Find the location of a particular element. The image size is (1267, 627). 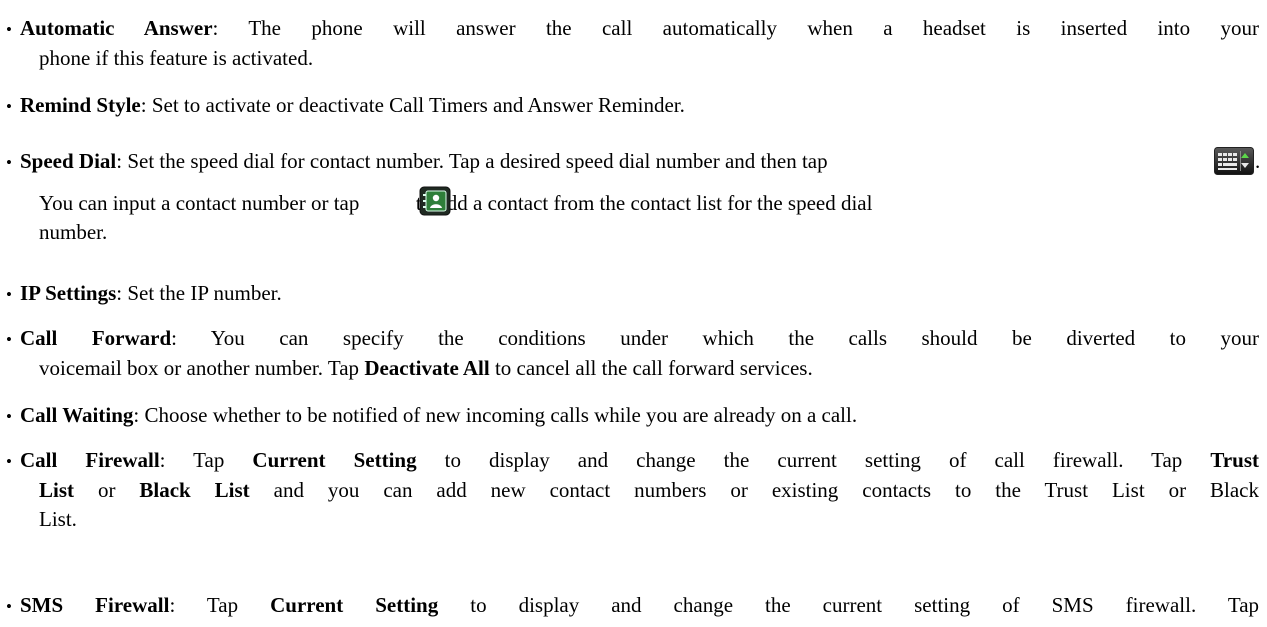

term-automatic-answer: Automatic Answer is located at coordinates (116, 28).